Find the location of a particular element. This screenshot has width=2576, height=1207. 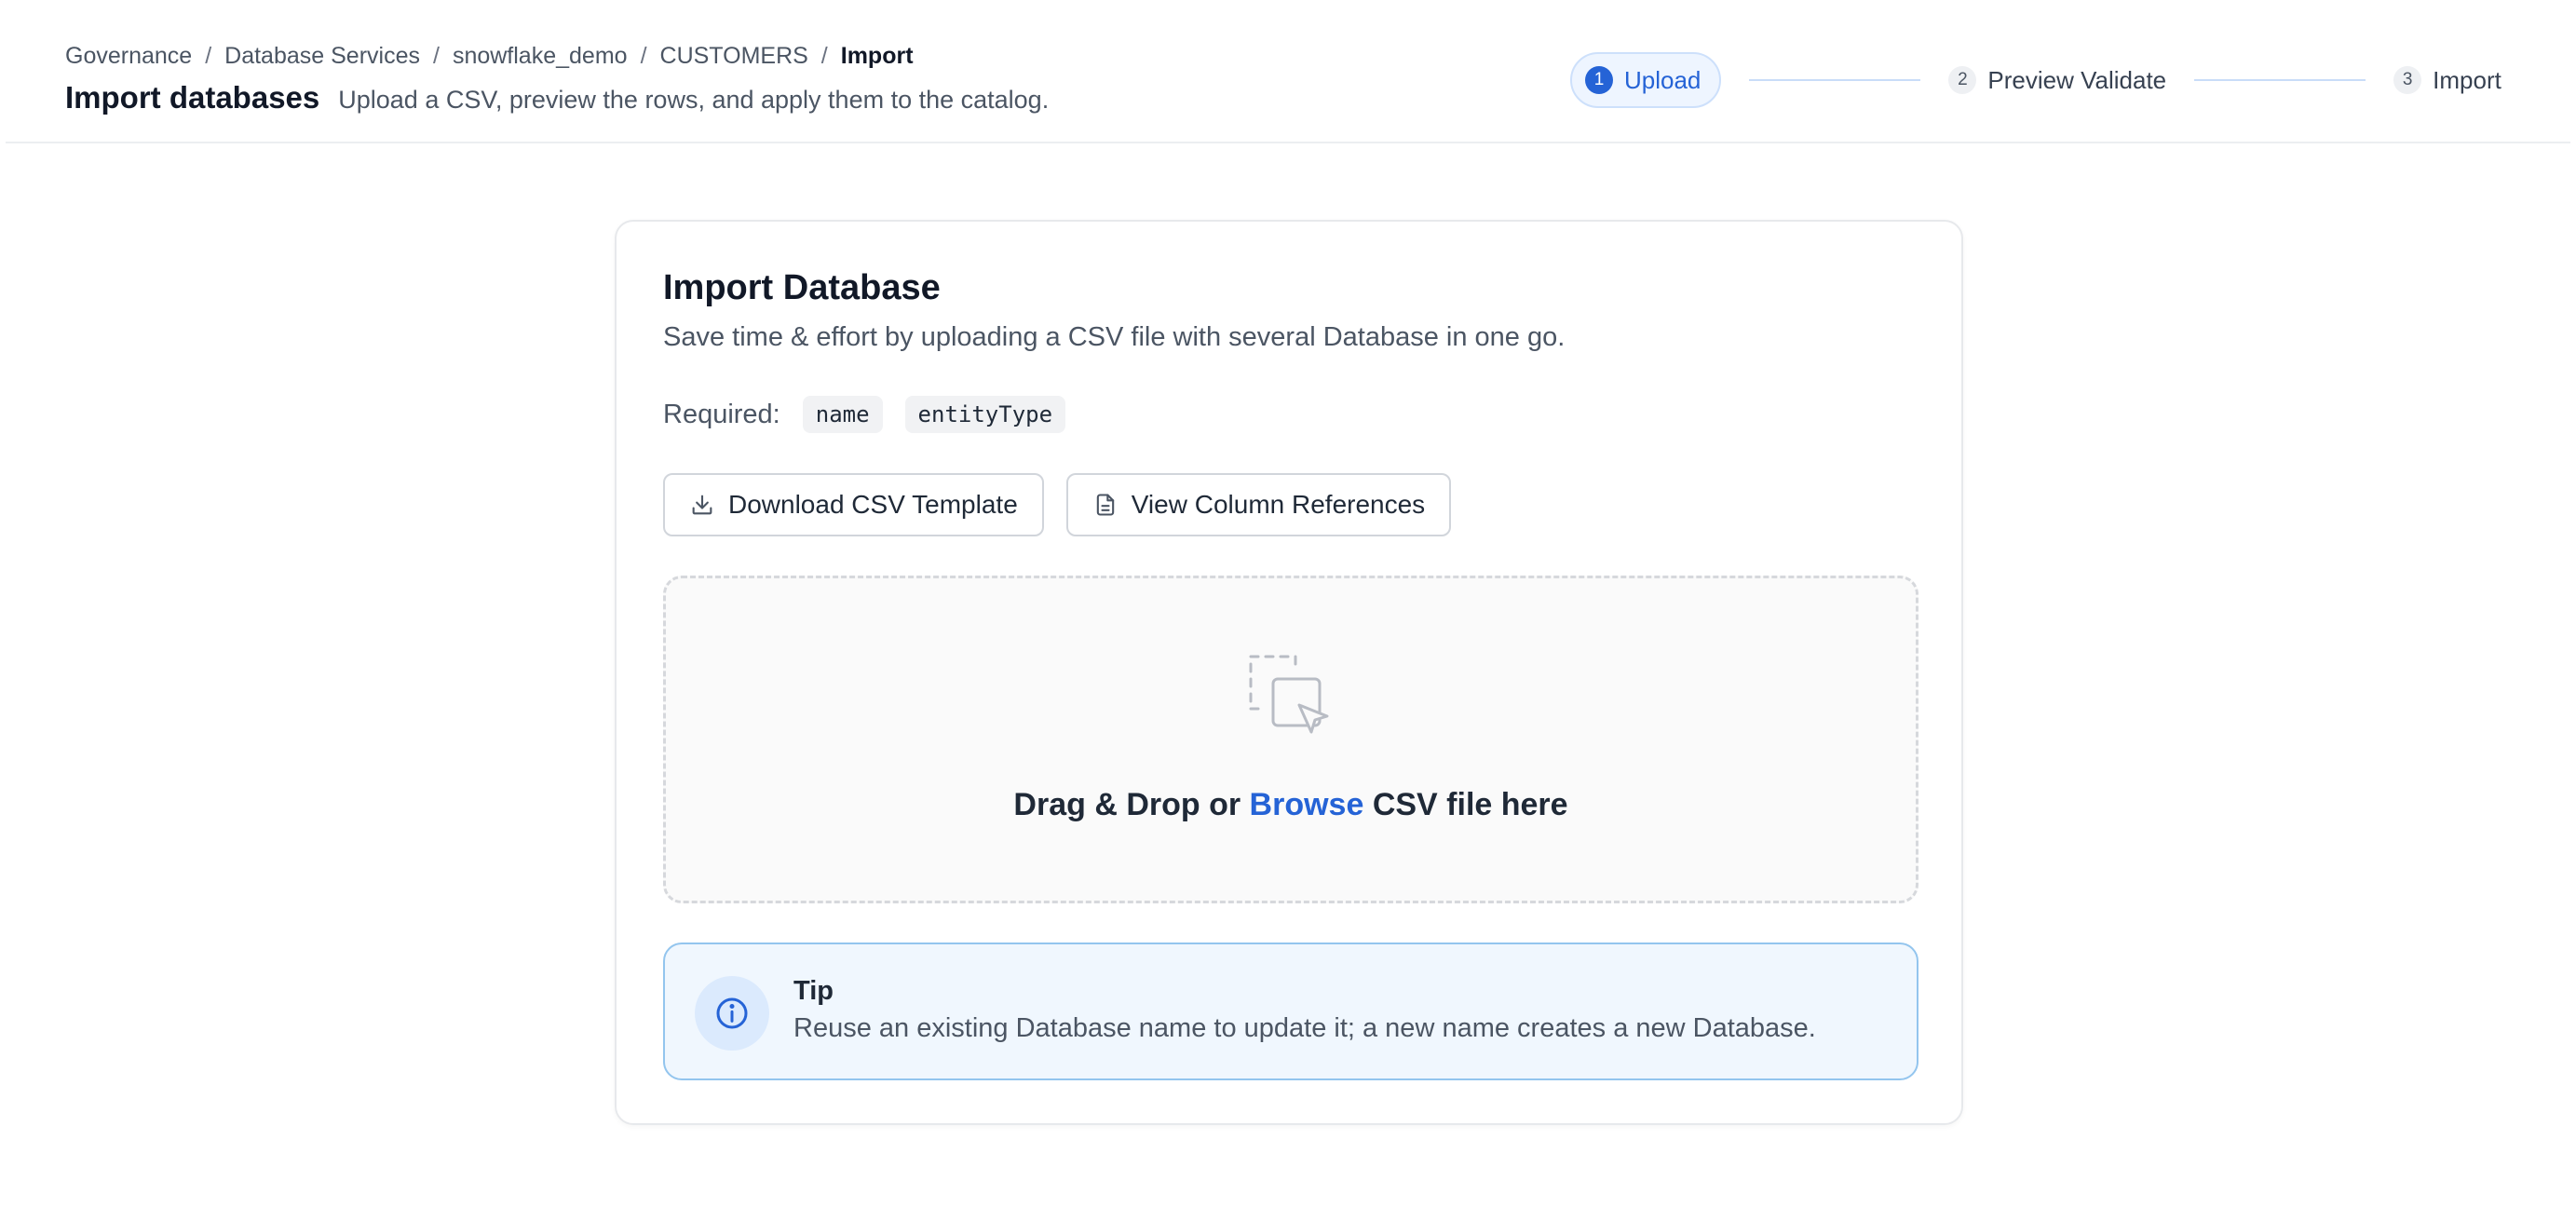

import-stepper: 1 Upload 2 Preview Validate 3 Import is located at coordinates (2035, 80).